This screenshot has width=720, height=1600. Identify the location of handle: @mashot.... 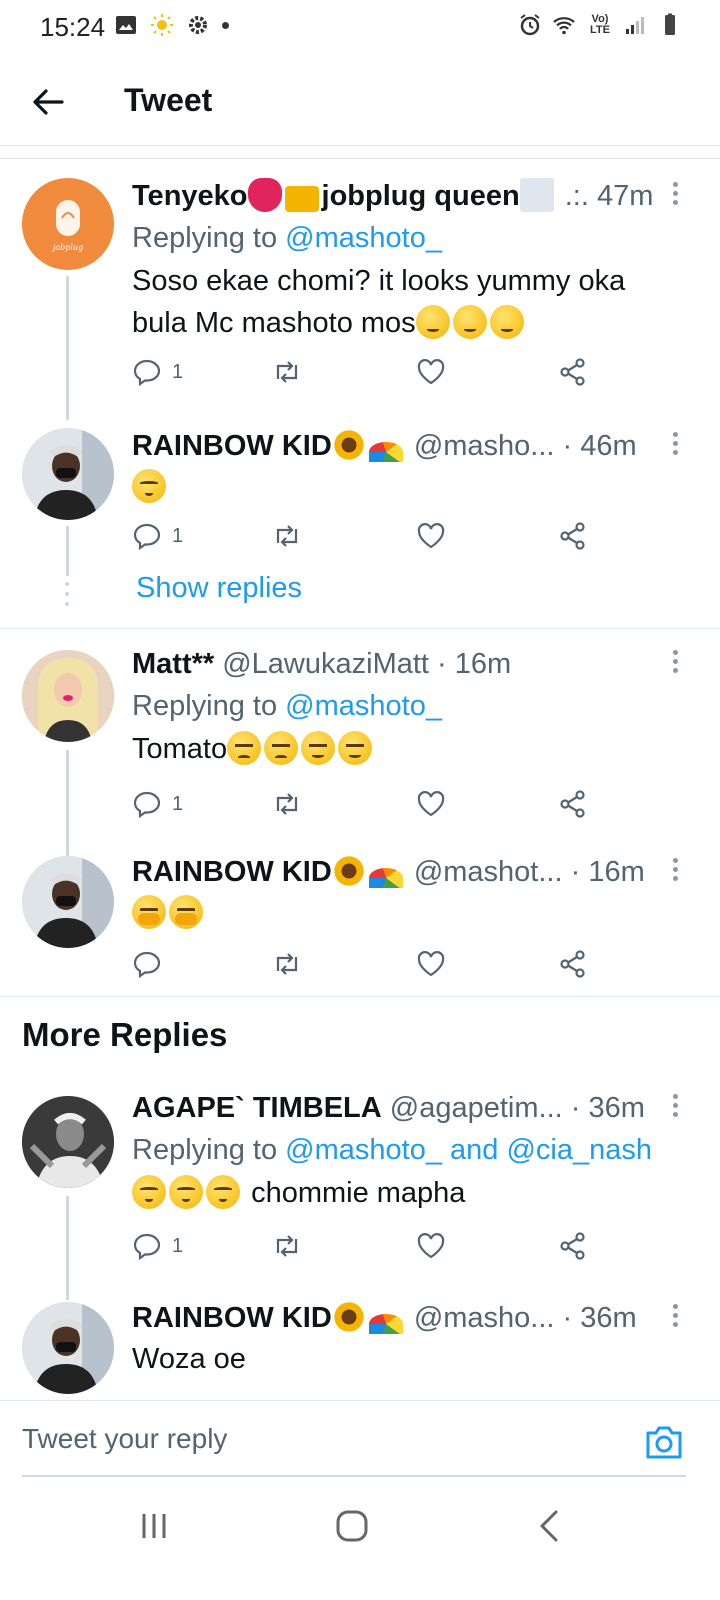
(488, 872).